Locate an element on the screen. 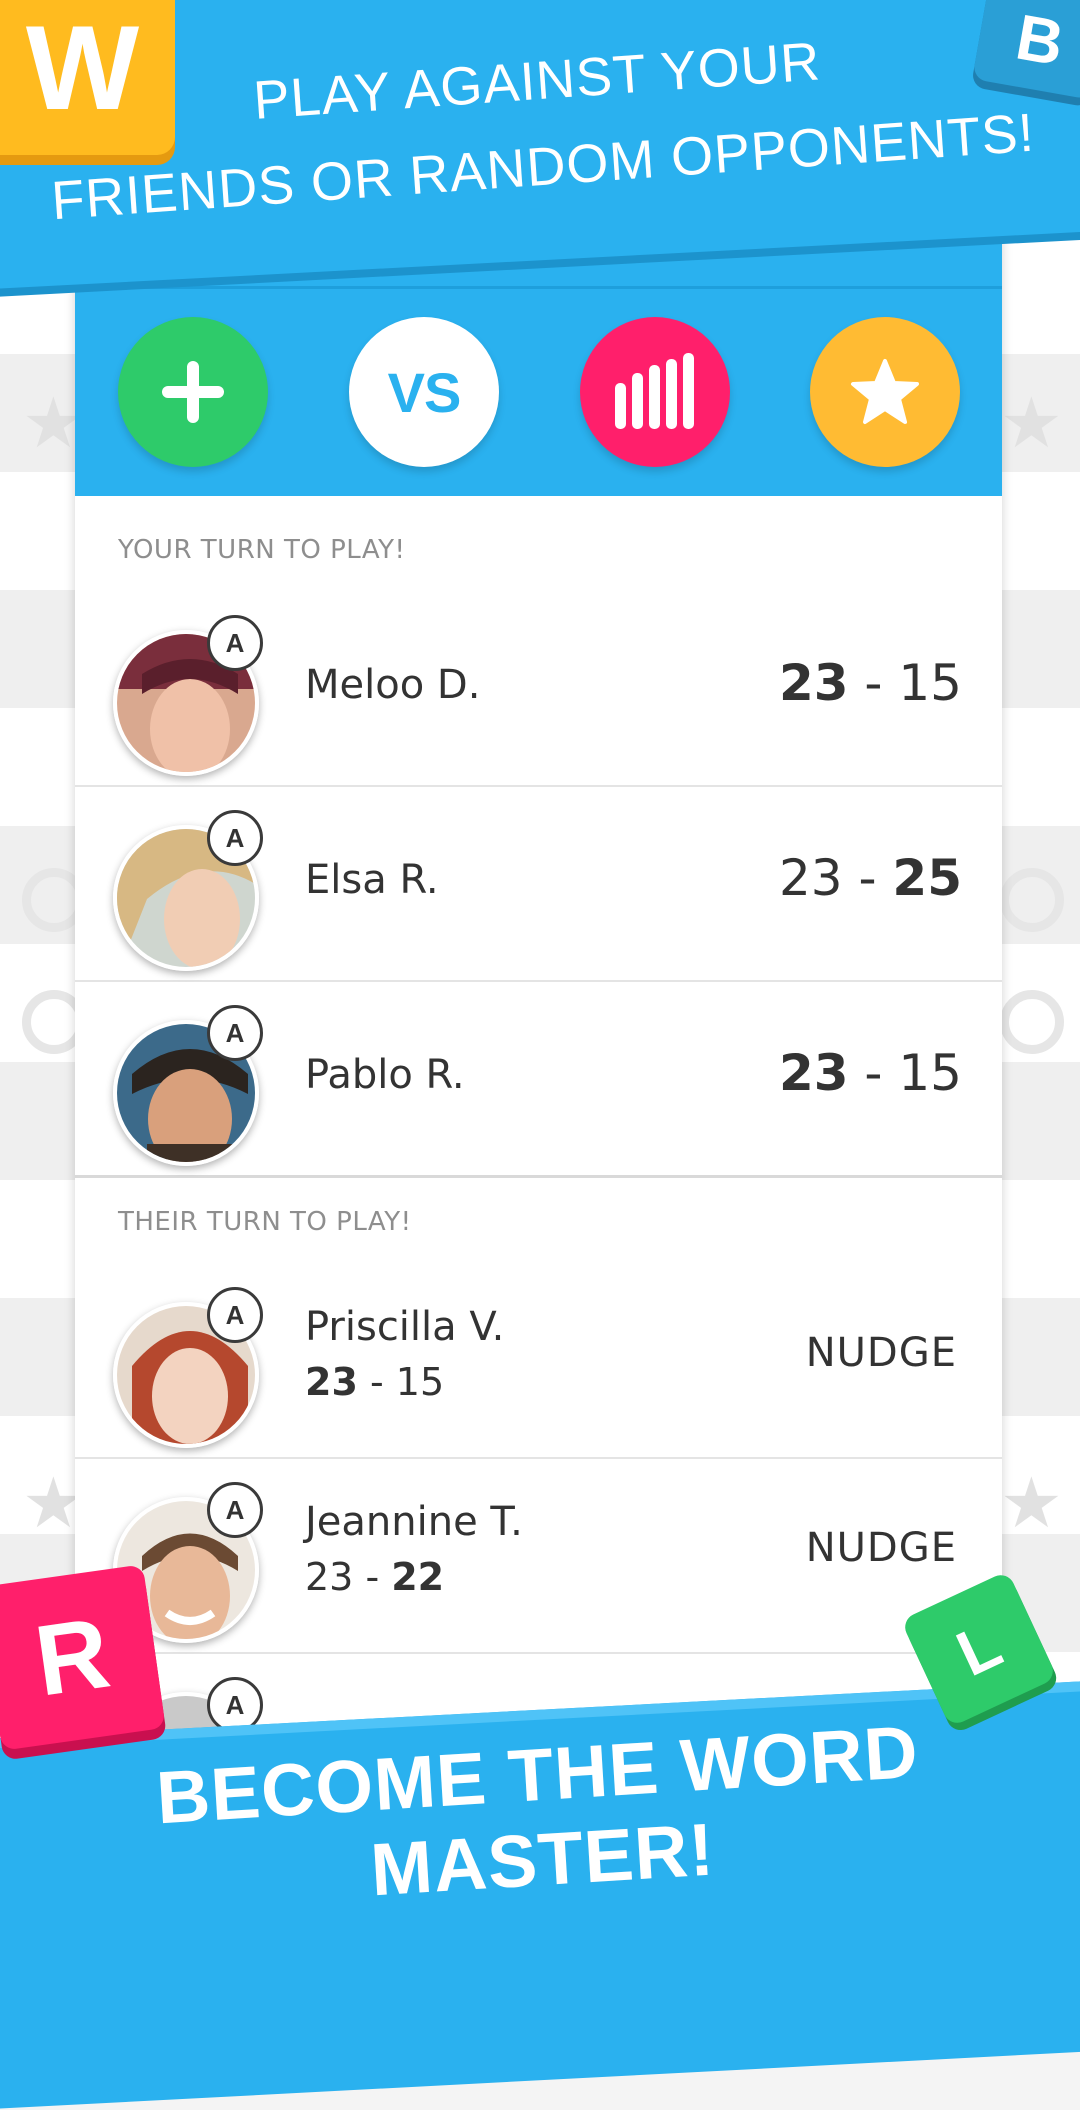  game-row-priscilla: A Priscilla V. 23 - 15 NUDGE is located at coordinates (538, 1360).